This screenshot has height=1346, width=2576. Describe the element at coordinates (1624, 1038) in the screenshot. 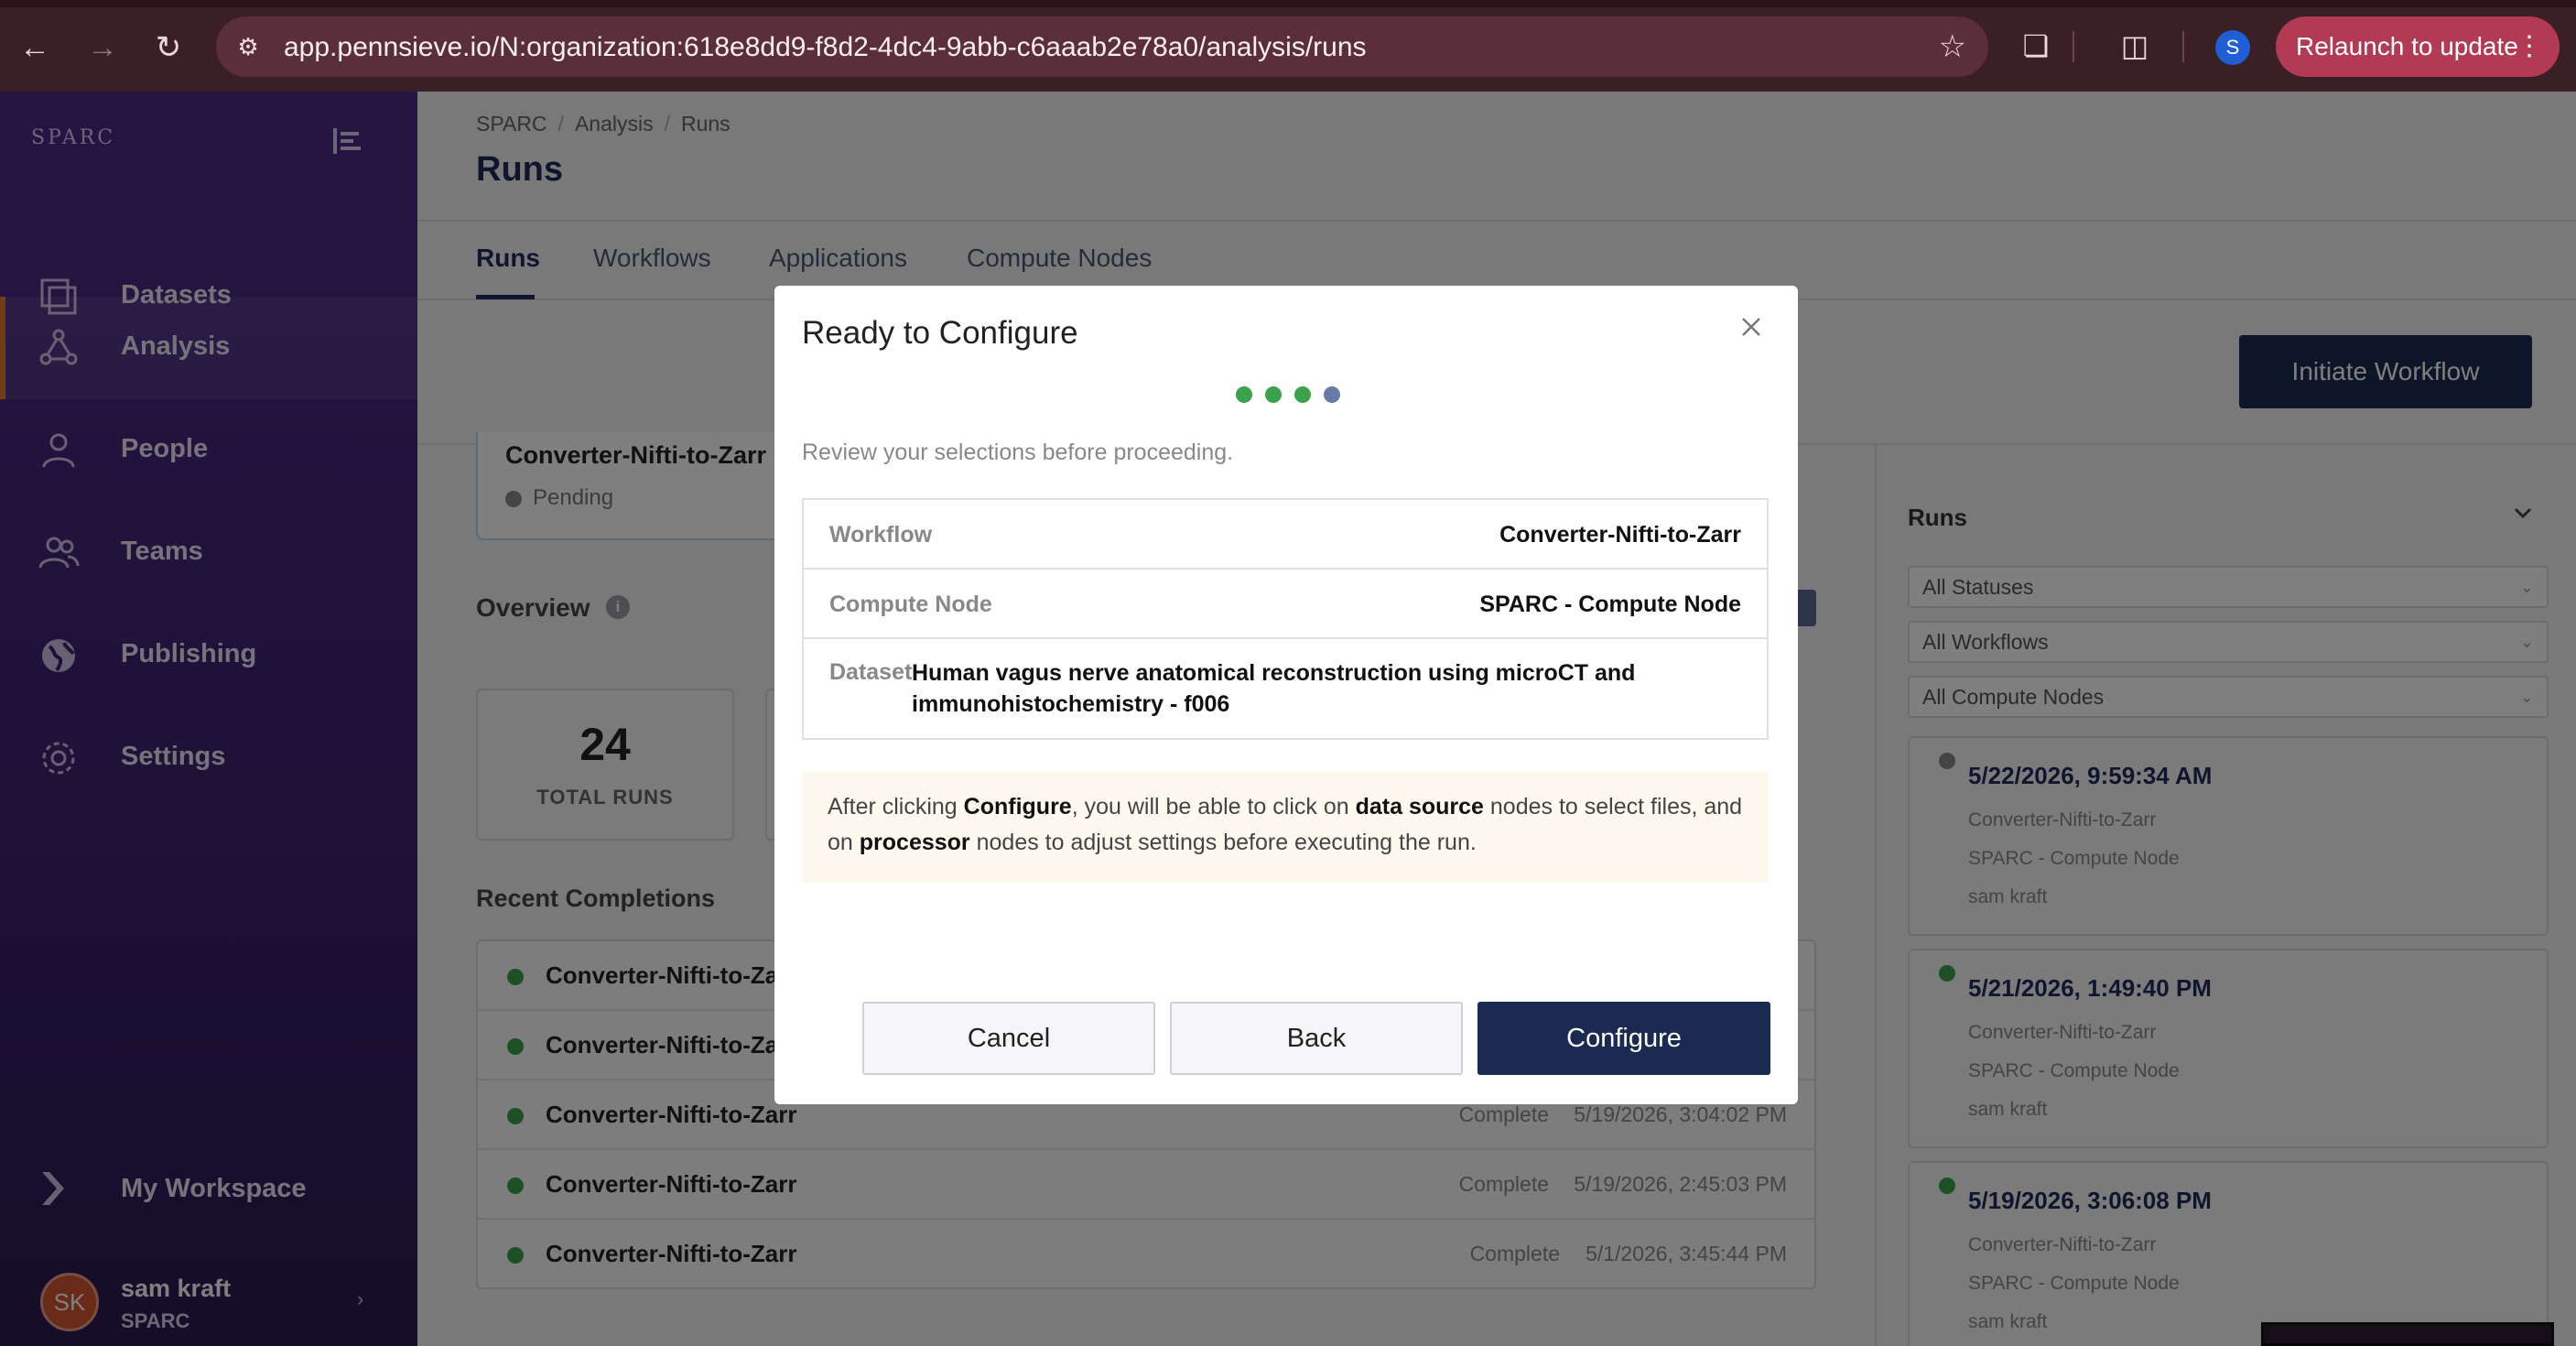

I see `configure-button: Configure` at that location.